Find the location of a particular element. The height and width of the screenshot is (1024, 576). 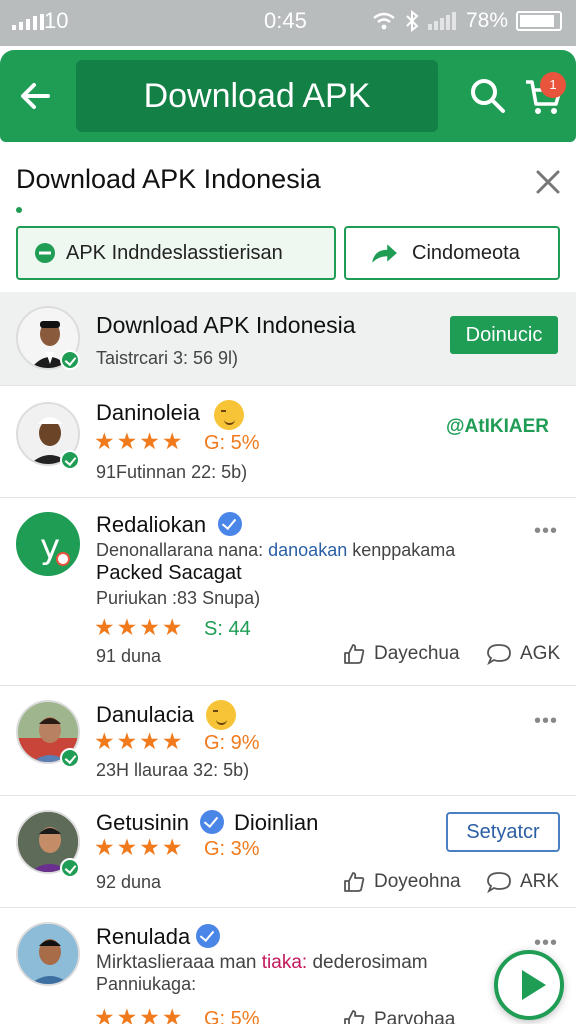

download-button: Doinucic is located at coordinates (504, 335).